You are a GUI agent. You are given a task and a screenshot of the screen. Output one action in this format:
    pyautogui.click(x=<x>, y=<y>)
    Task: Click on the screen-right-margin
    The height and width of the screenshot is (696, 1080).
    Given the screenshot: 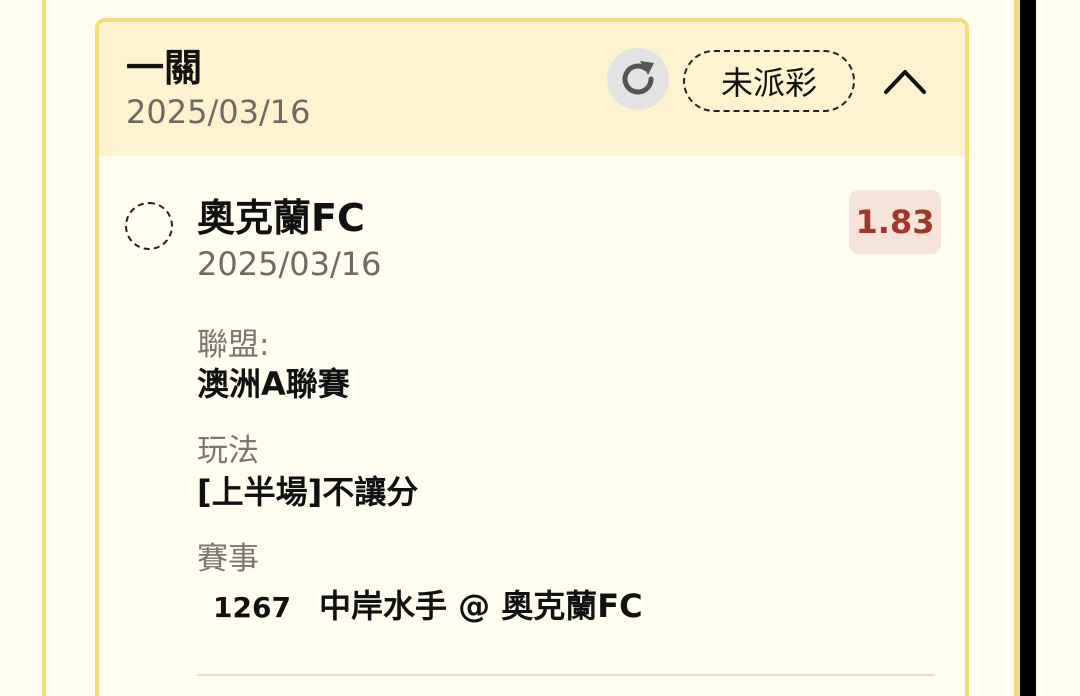 What is the action you would take?
    pyautogui.click(x=1058, y=348)
    